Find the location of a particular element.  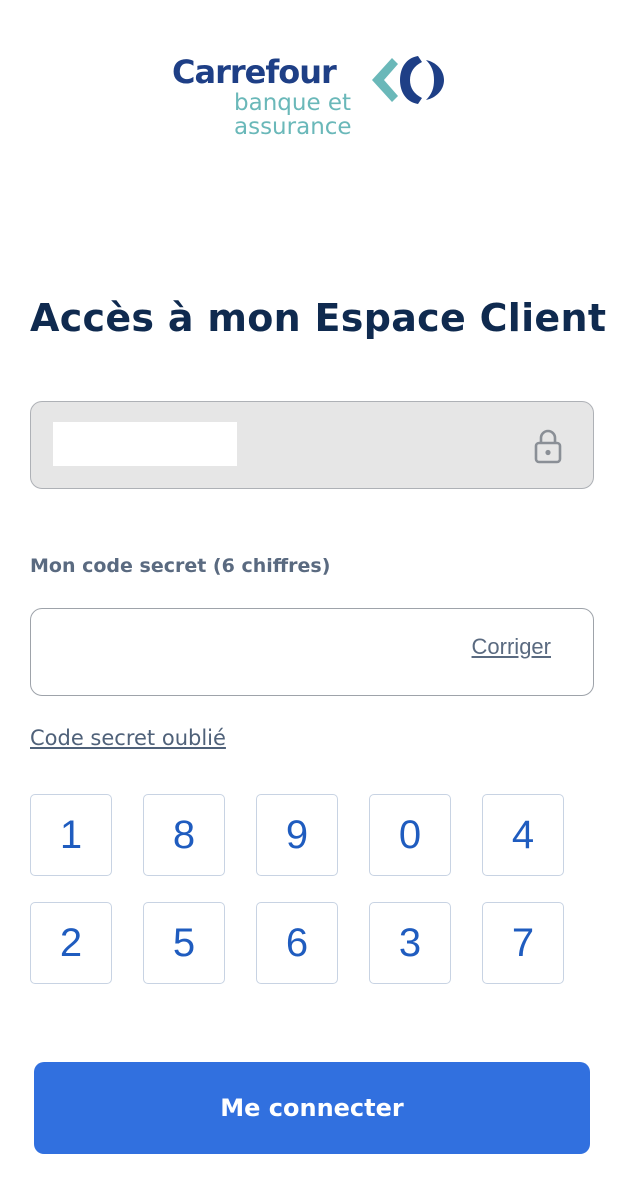

identifier-masked-value is located at coordinates (145, 444).